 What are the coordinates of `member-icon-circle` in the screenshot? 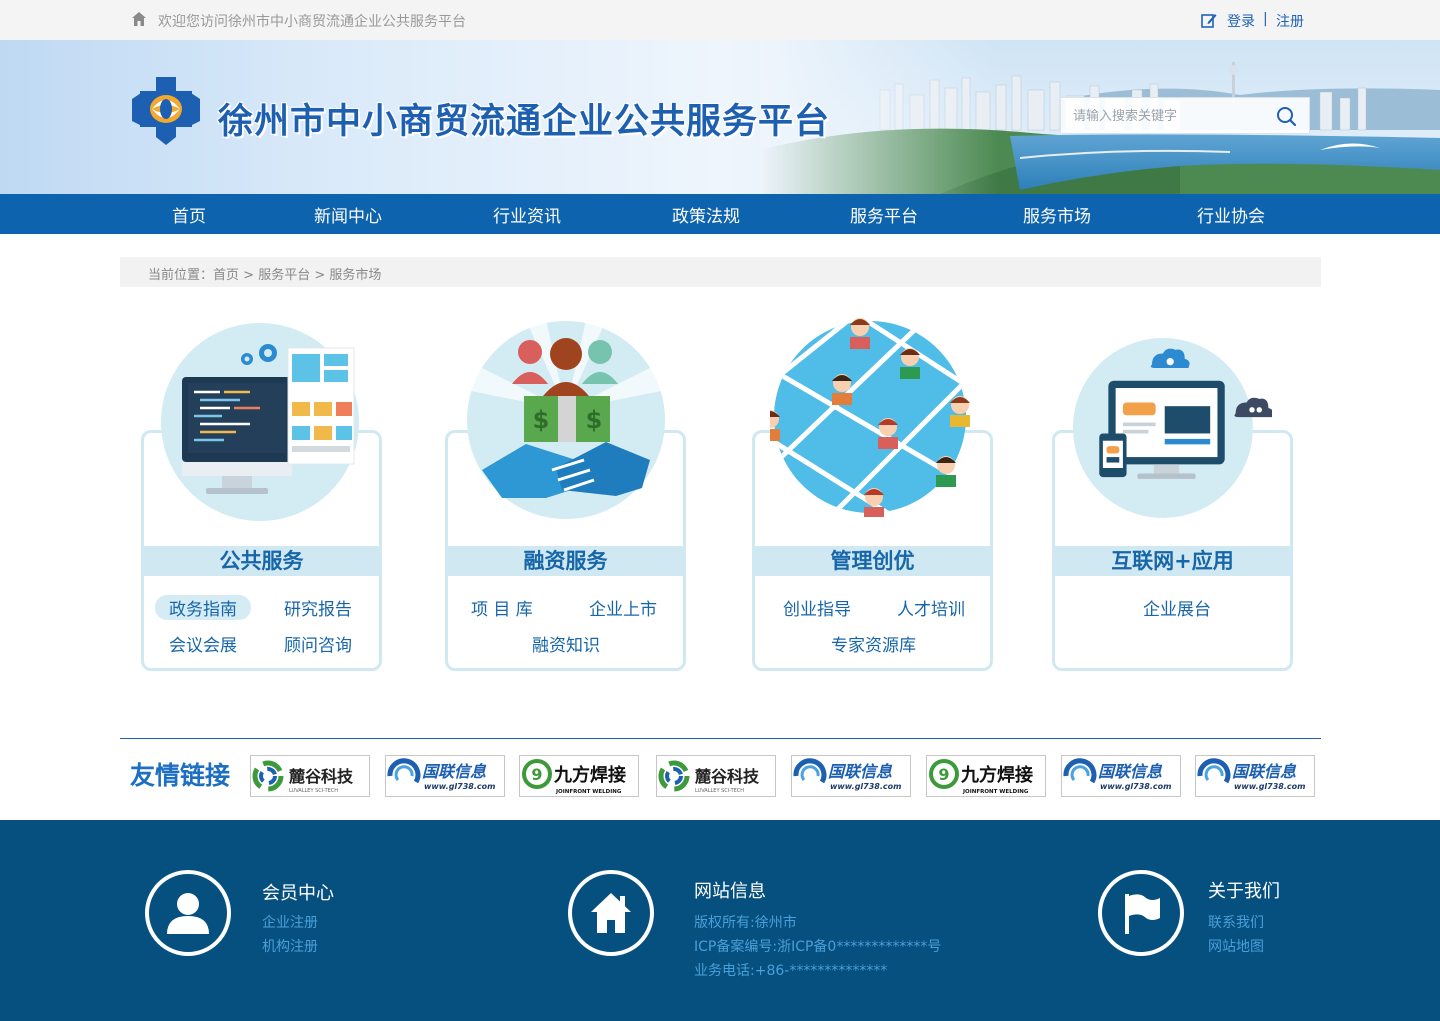 It's located at (188, 913).